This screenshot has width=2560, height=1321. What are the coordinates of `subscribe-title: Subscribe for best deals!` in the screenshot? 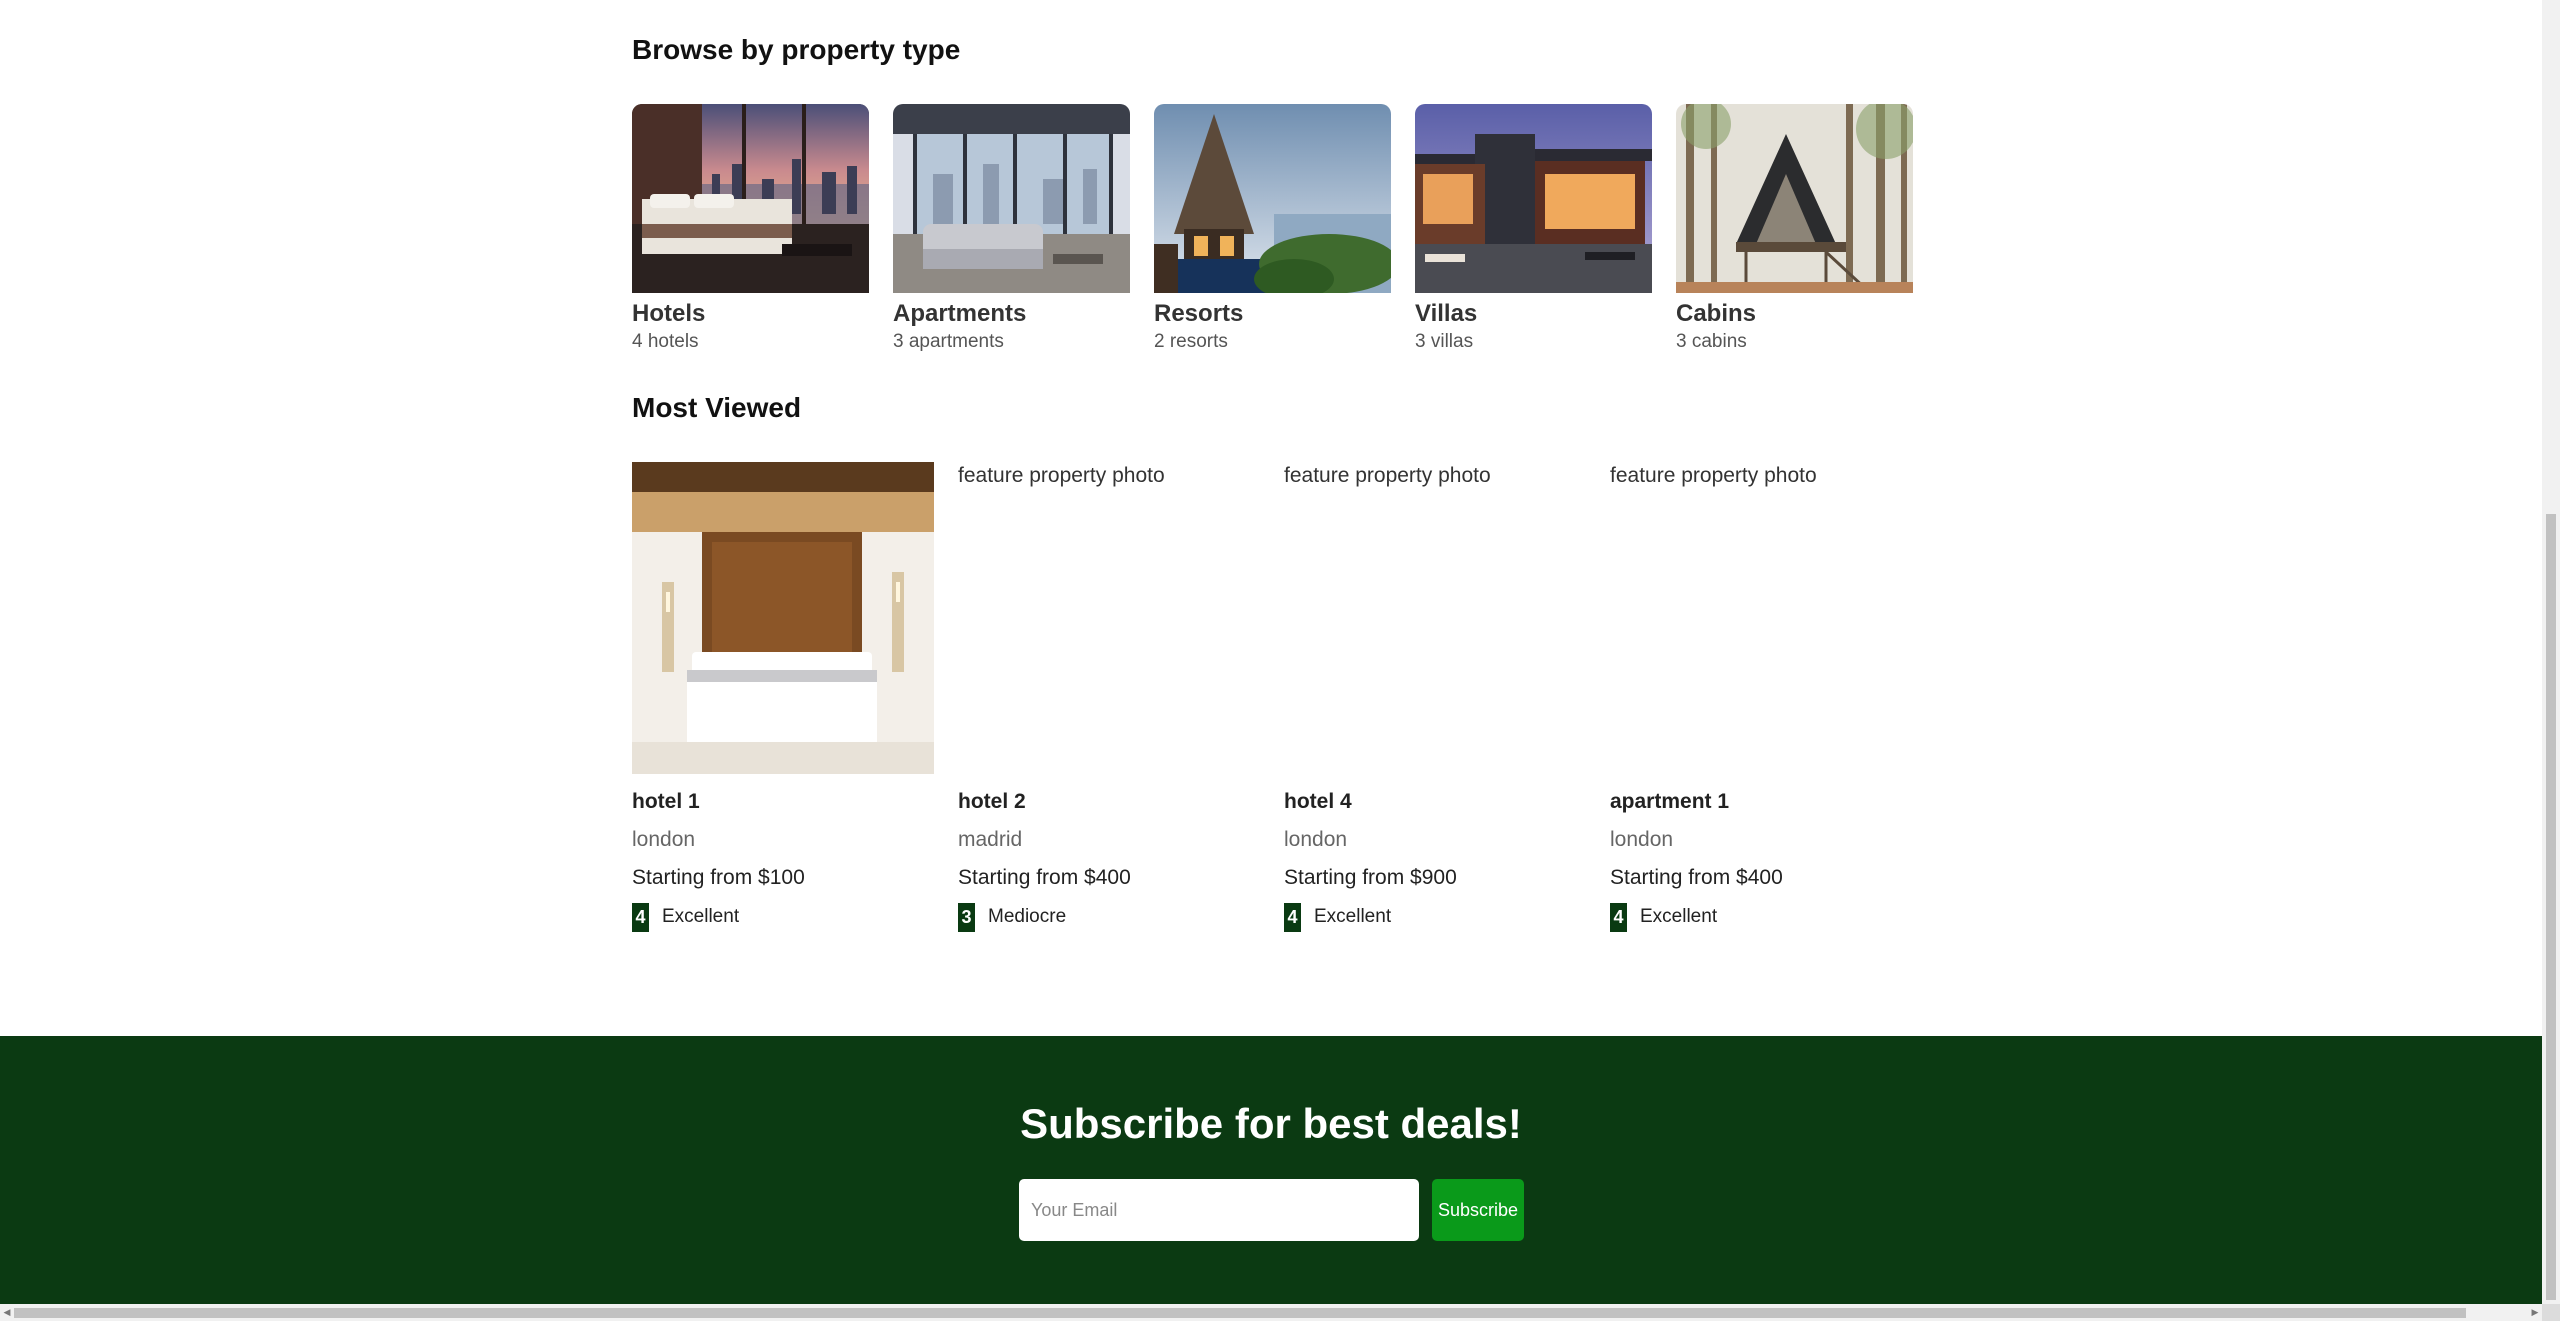 It's located at (1271, 1123).